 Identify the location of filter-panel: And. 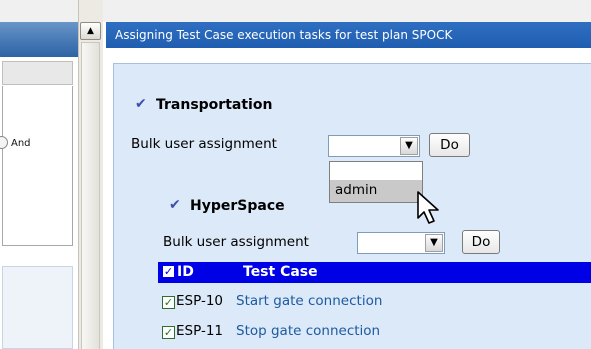
(36, 166).